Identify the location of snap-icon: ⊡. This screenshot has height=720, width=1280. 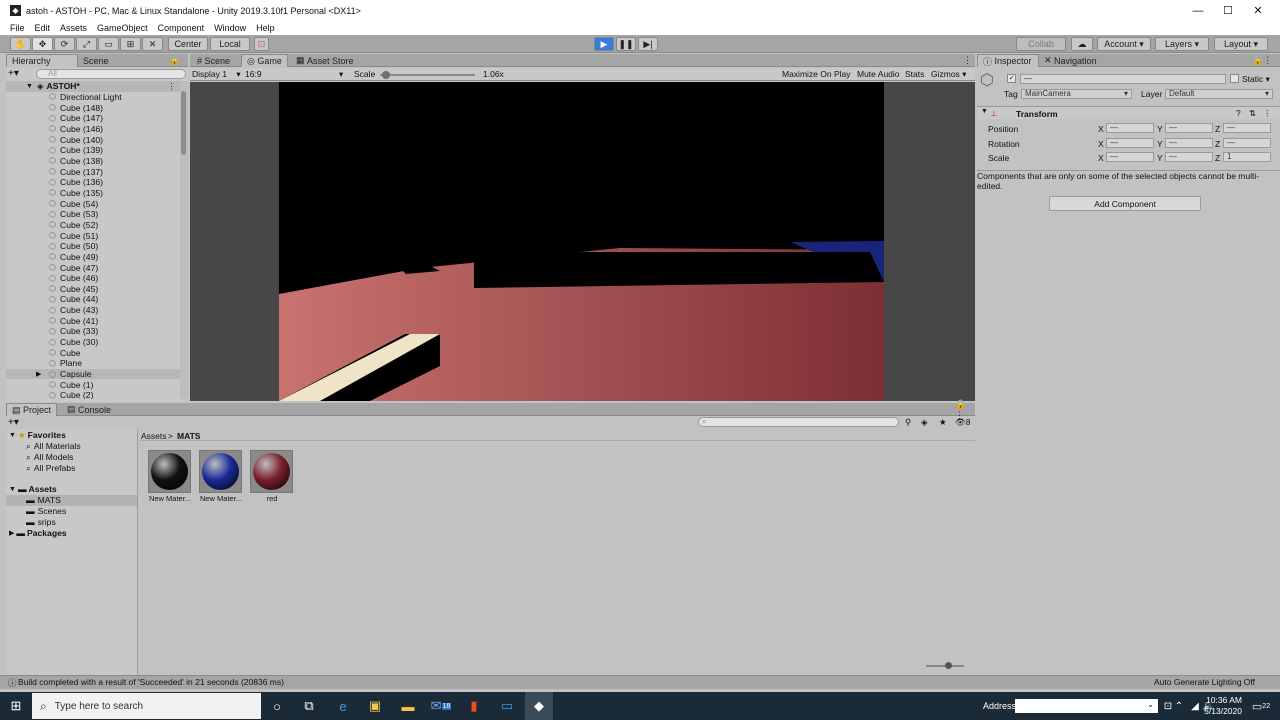
(261, 44).